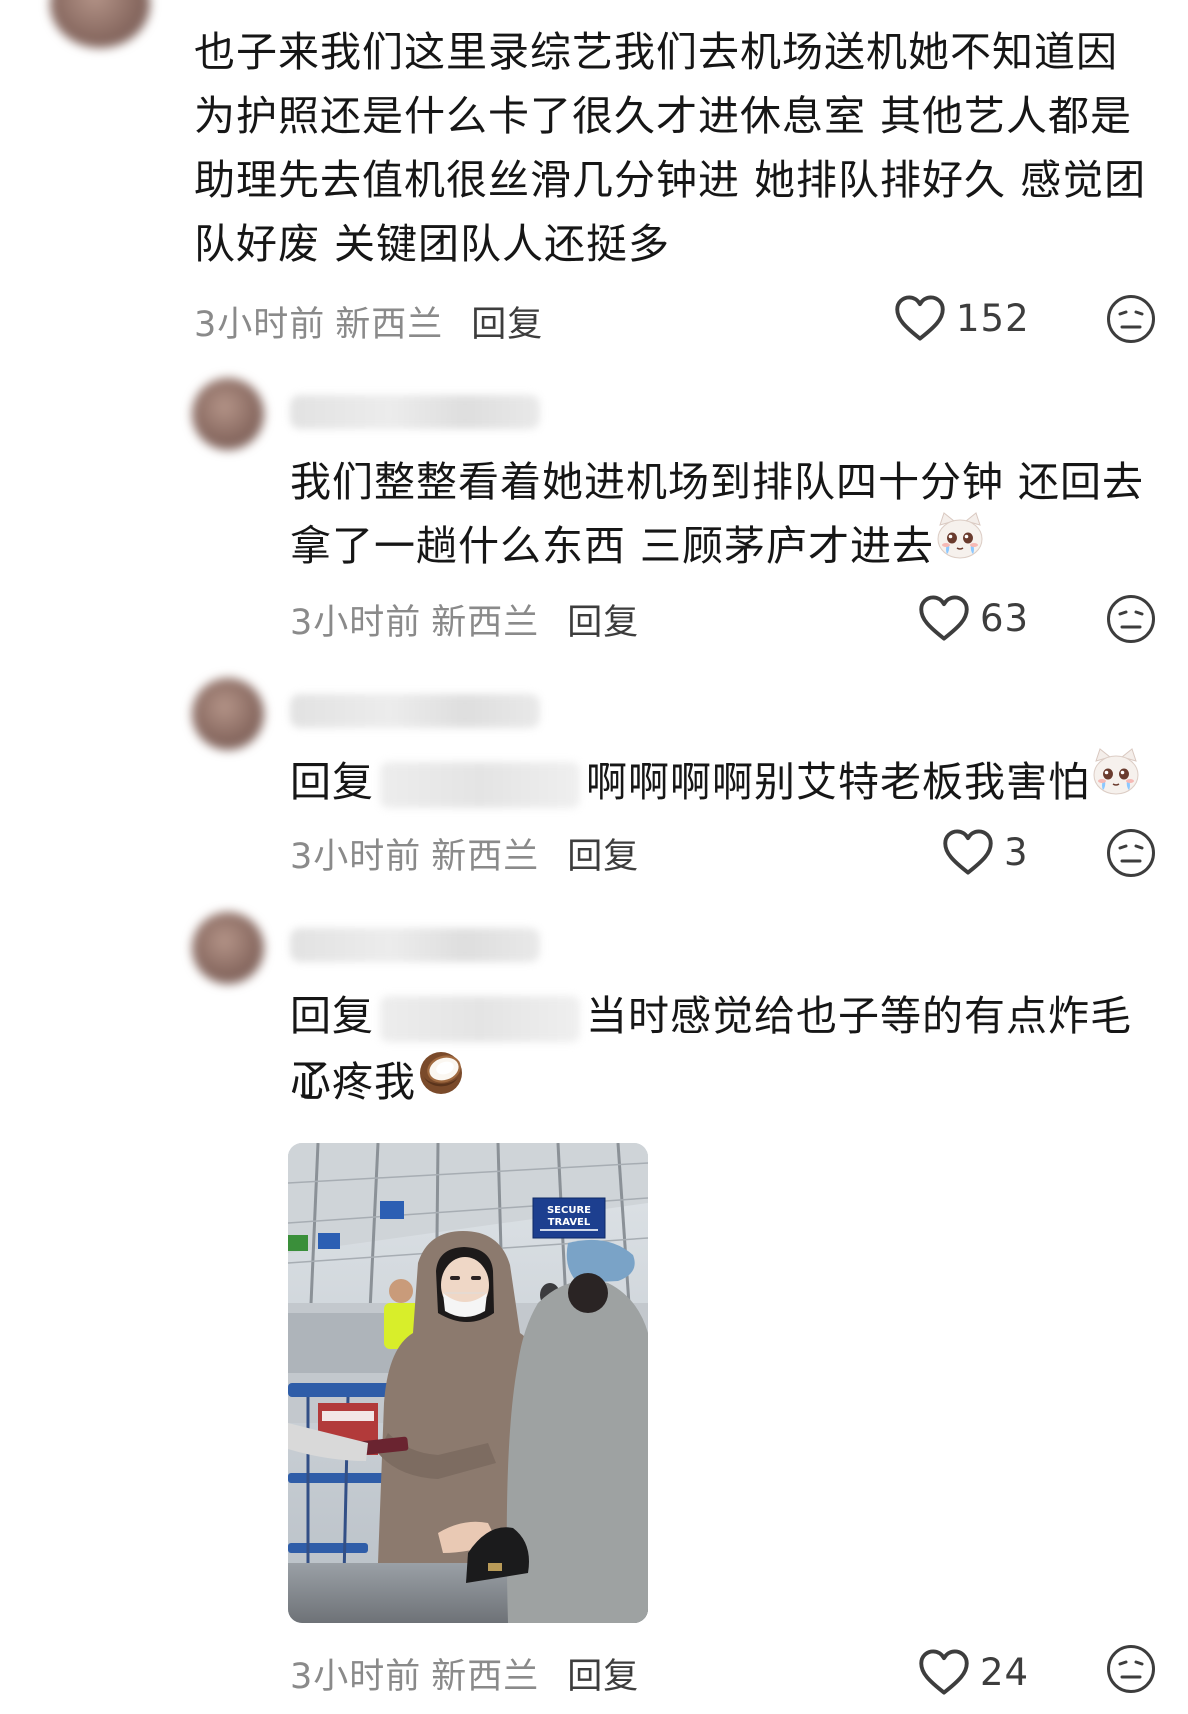  I want to click on sign-line1: SECURE, so click(569, 1210).